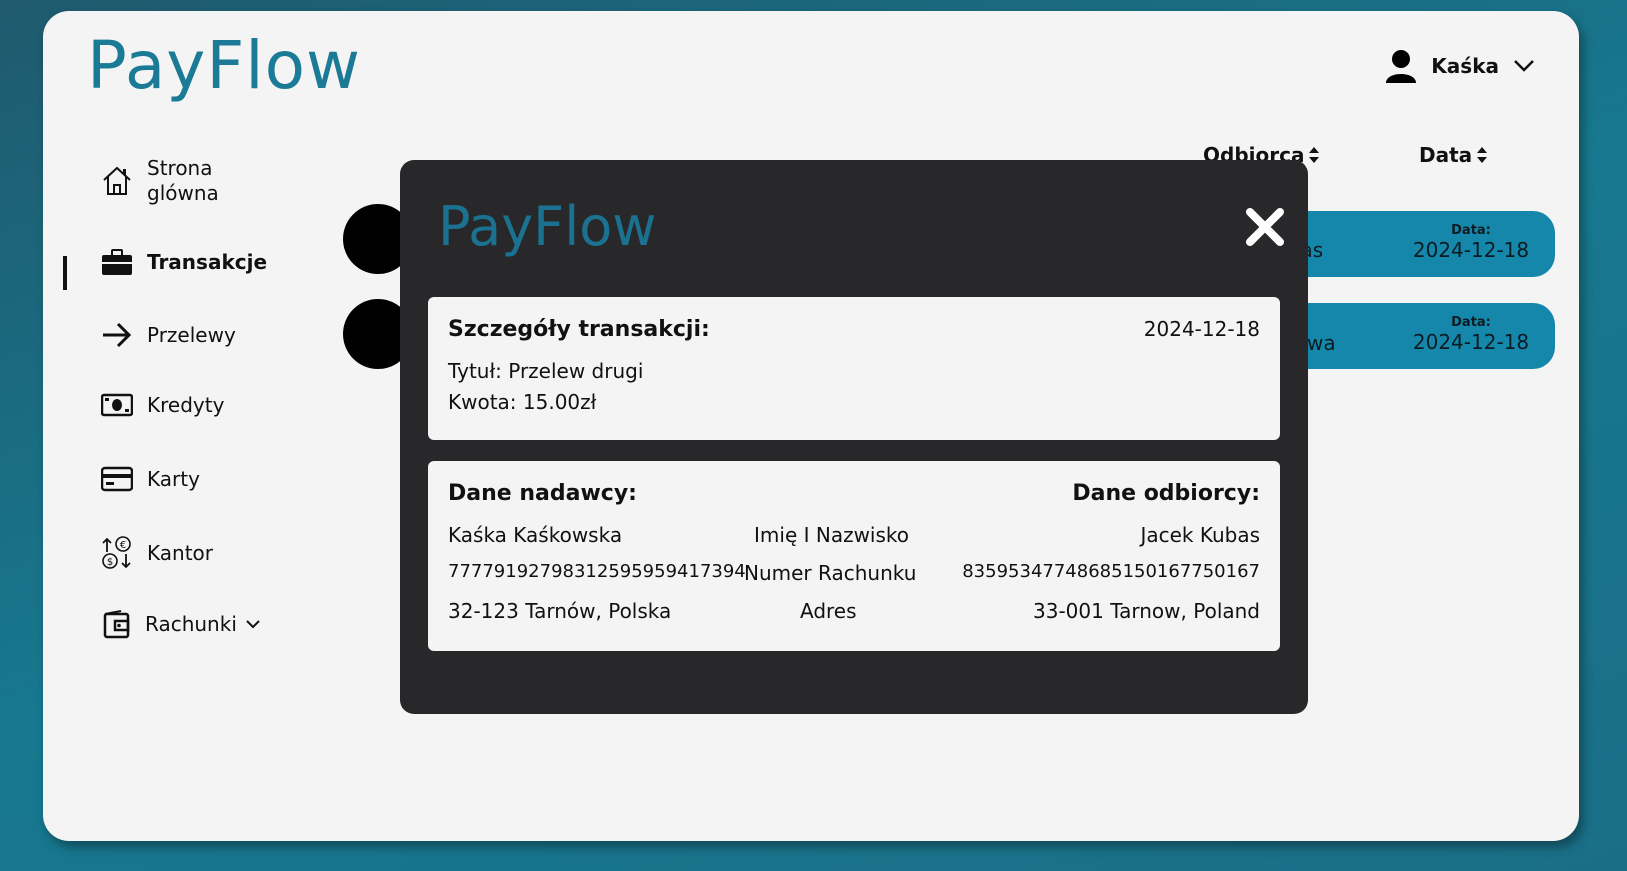 This screenshot has width=1627, height=871. I want to click on briefcase-icon, so click(117, 262).